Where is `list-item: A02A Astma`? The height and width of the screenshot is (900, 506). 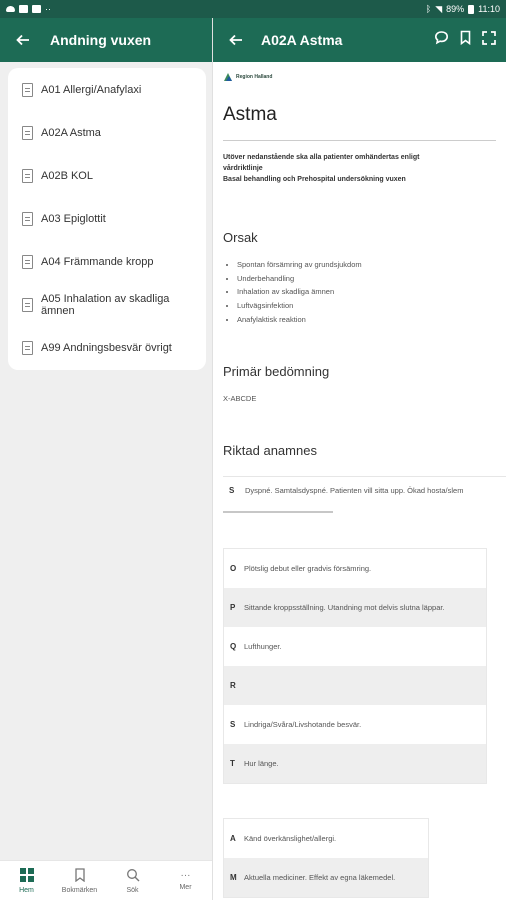
list-item: A02A Astma is located at coordinates (107, 132).